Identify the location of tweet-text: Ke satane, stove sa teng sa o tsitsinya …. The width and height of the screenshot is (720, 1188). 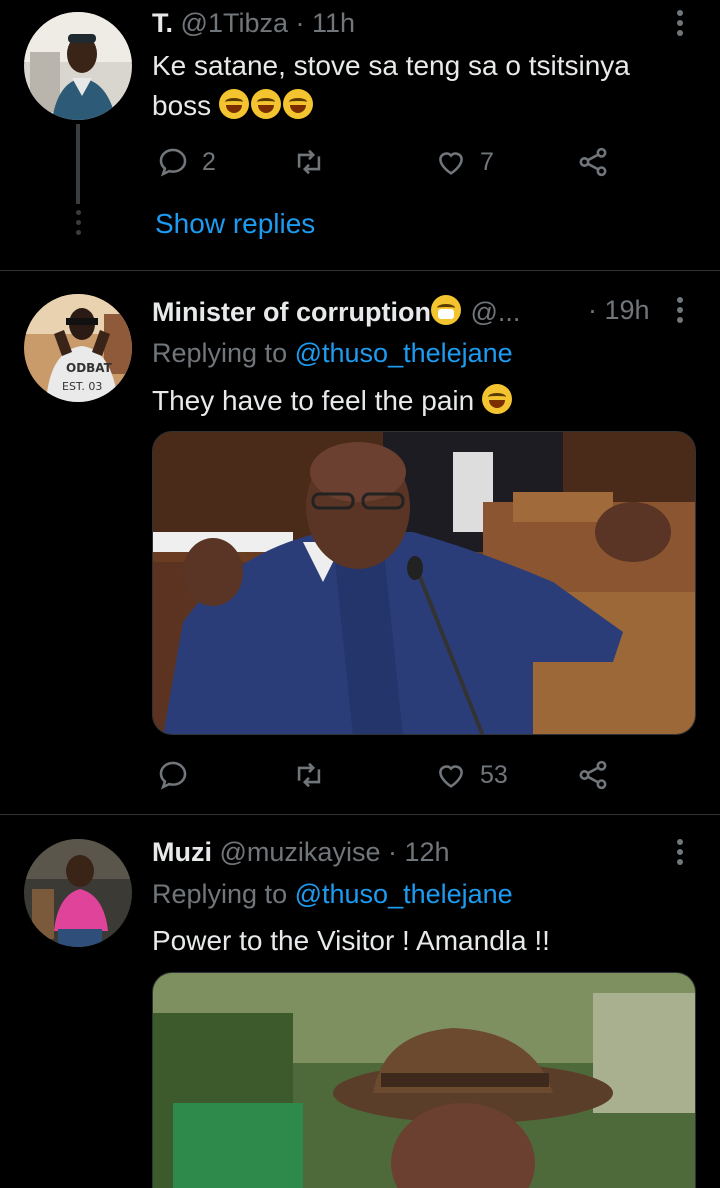
(416, 86).